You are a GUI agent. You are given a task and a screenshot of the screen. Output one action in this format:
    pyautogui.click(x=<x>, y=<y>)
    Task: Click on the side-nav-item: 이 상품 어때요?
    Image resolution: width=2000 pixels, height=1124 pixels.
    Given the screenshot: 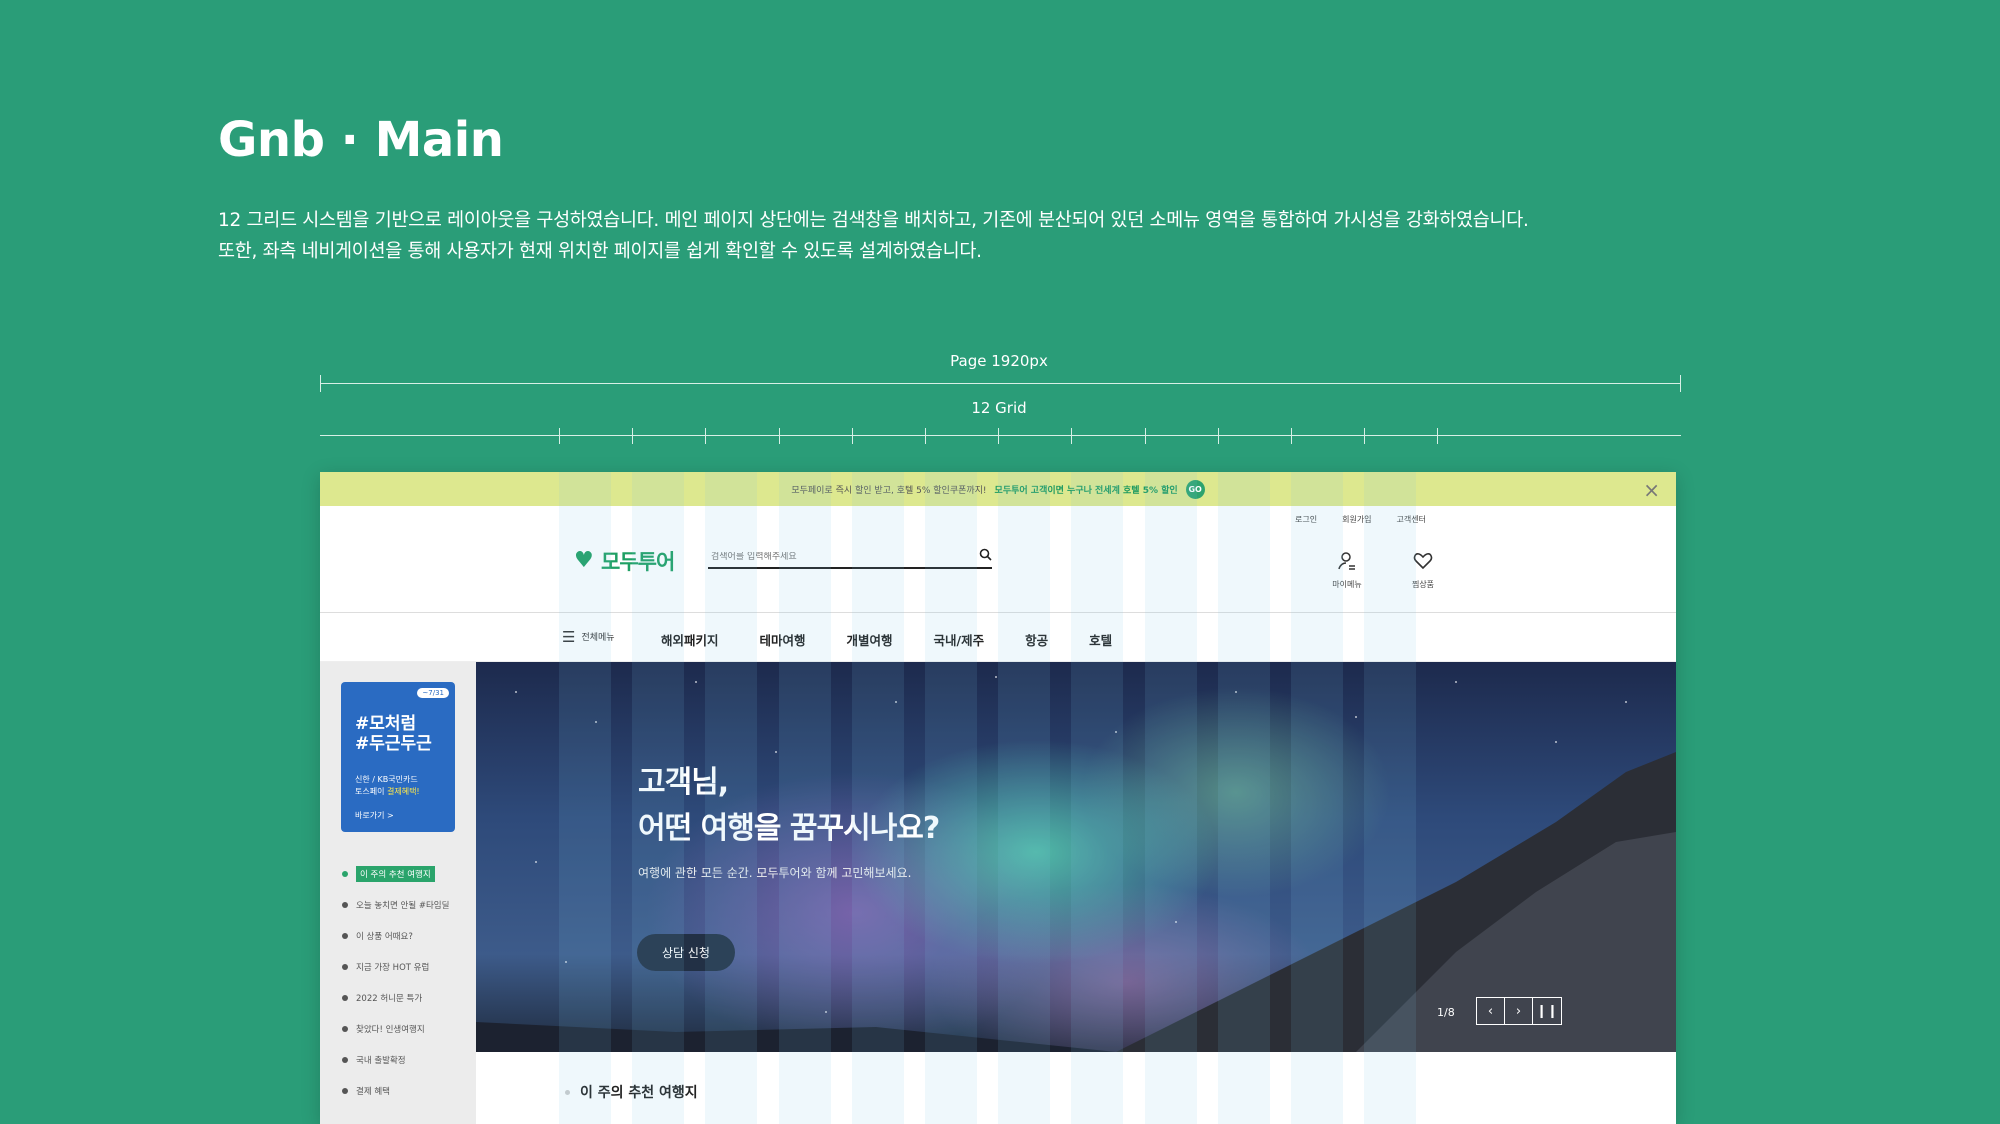 What is the action you would take?
    pyautogui.click(x=395, y=935)
    